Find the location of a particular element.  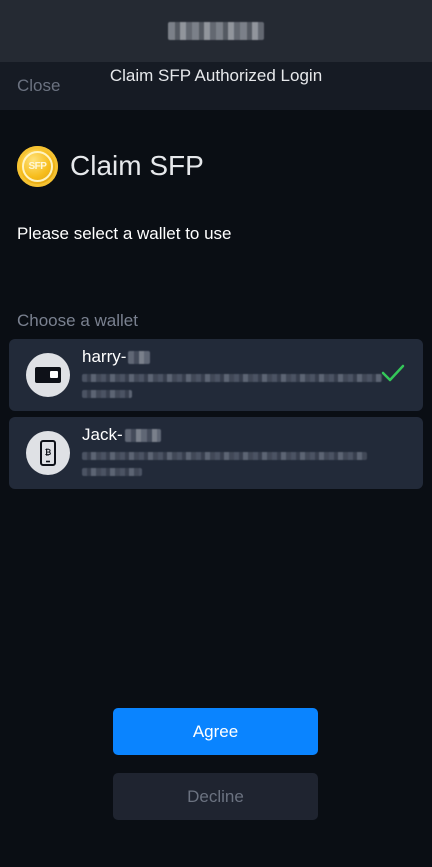

decline-button: Decline is located at coordinates (215, 796).